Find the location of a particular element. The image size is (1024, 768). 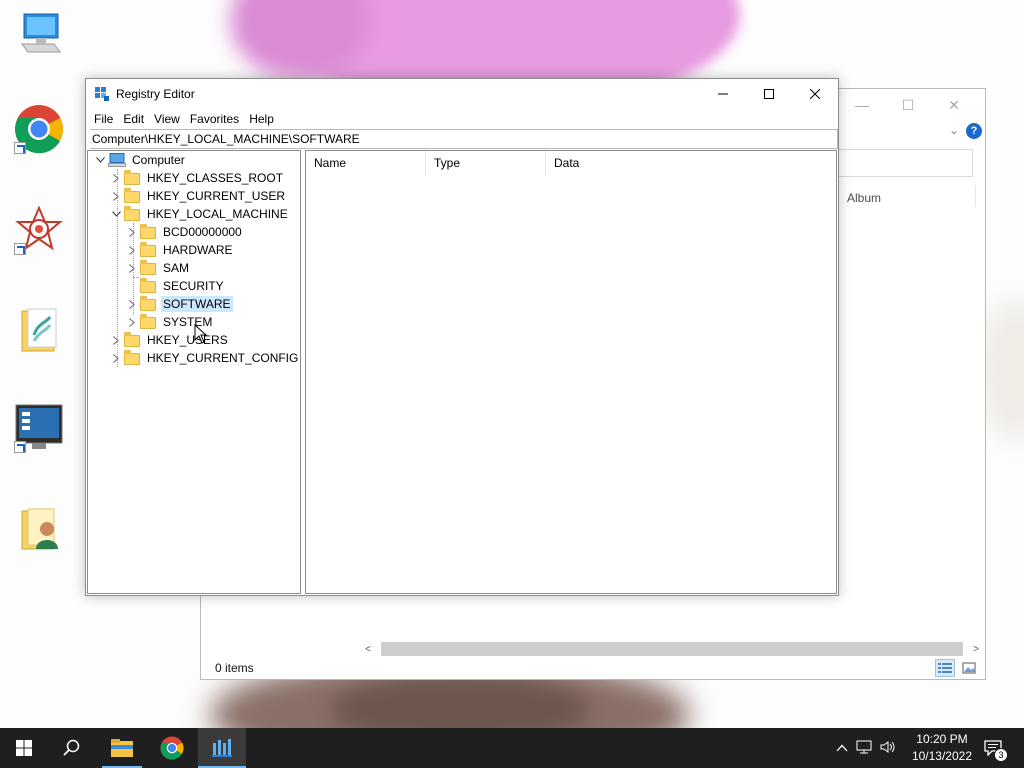

computer-icon is located at coordinates (117, 160).